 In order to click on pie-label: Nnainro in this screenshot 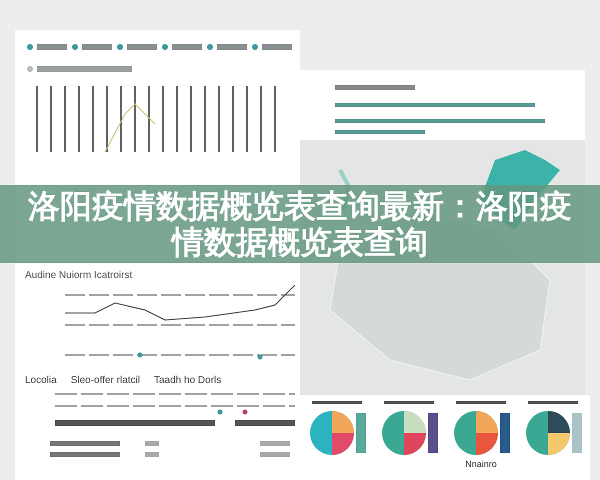, I will do `click(481, 464)`.